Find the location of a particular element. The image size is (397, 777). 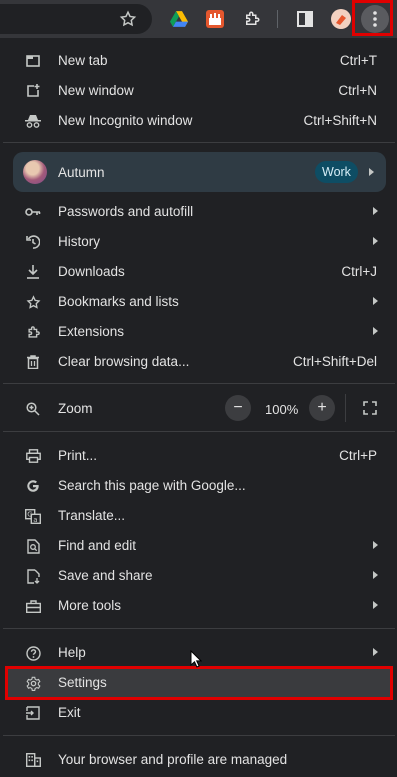

new-window-shortcut: Ctrl+N is located at coordinates (357, 90).